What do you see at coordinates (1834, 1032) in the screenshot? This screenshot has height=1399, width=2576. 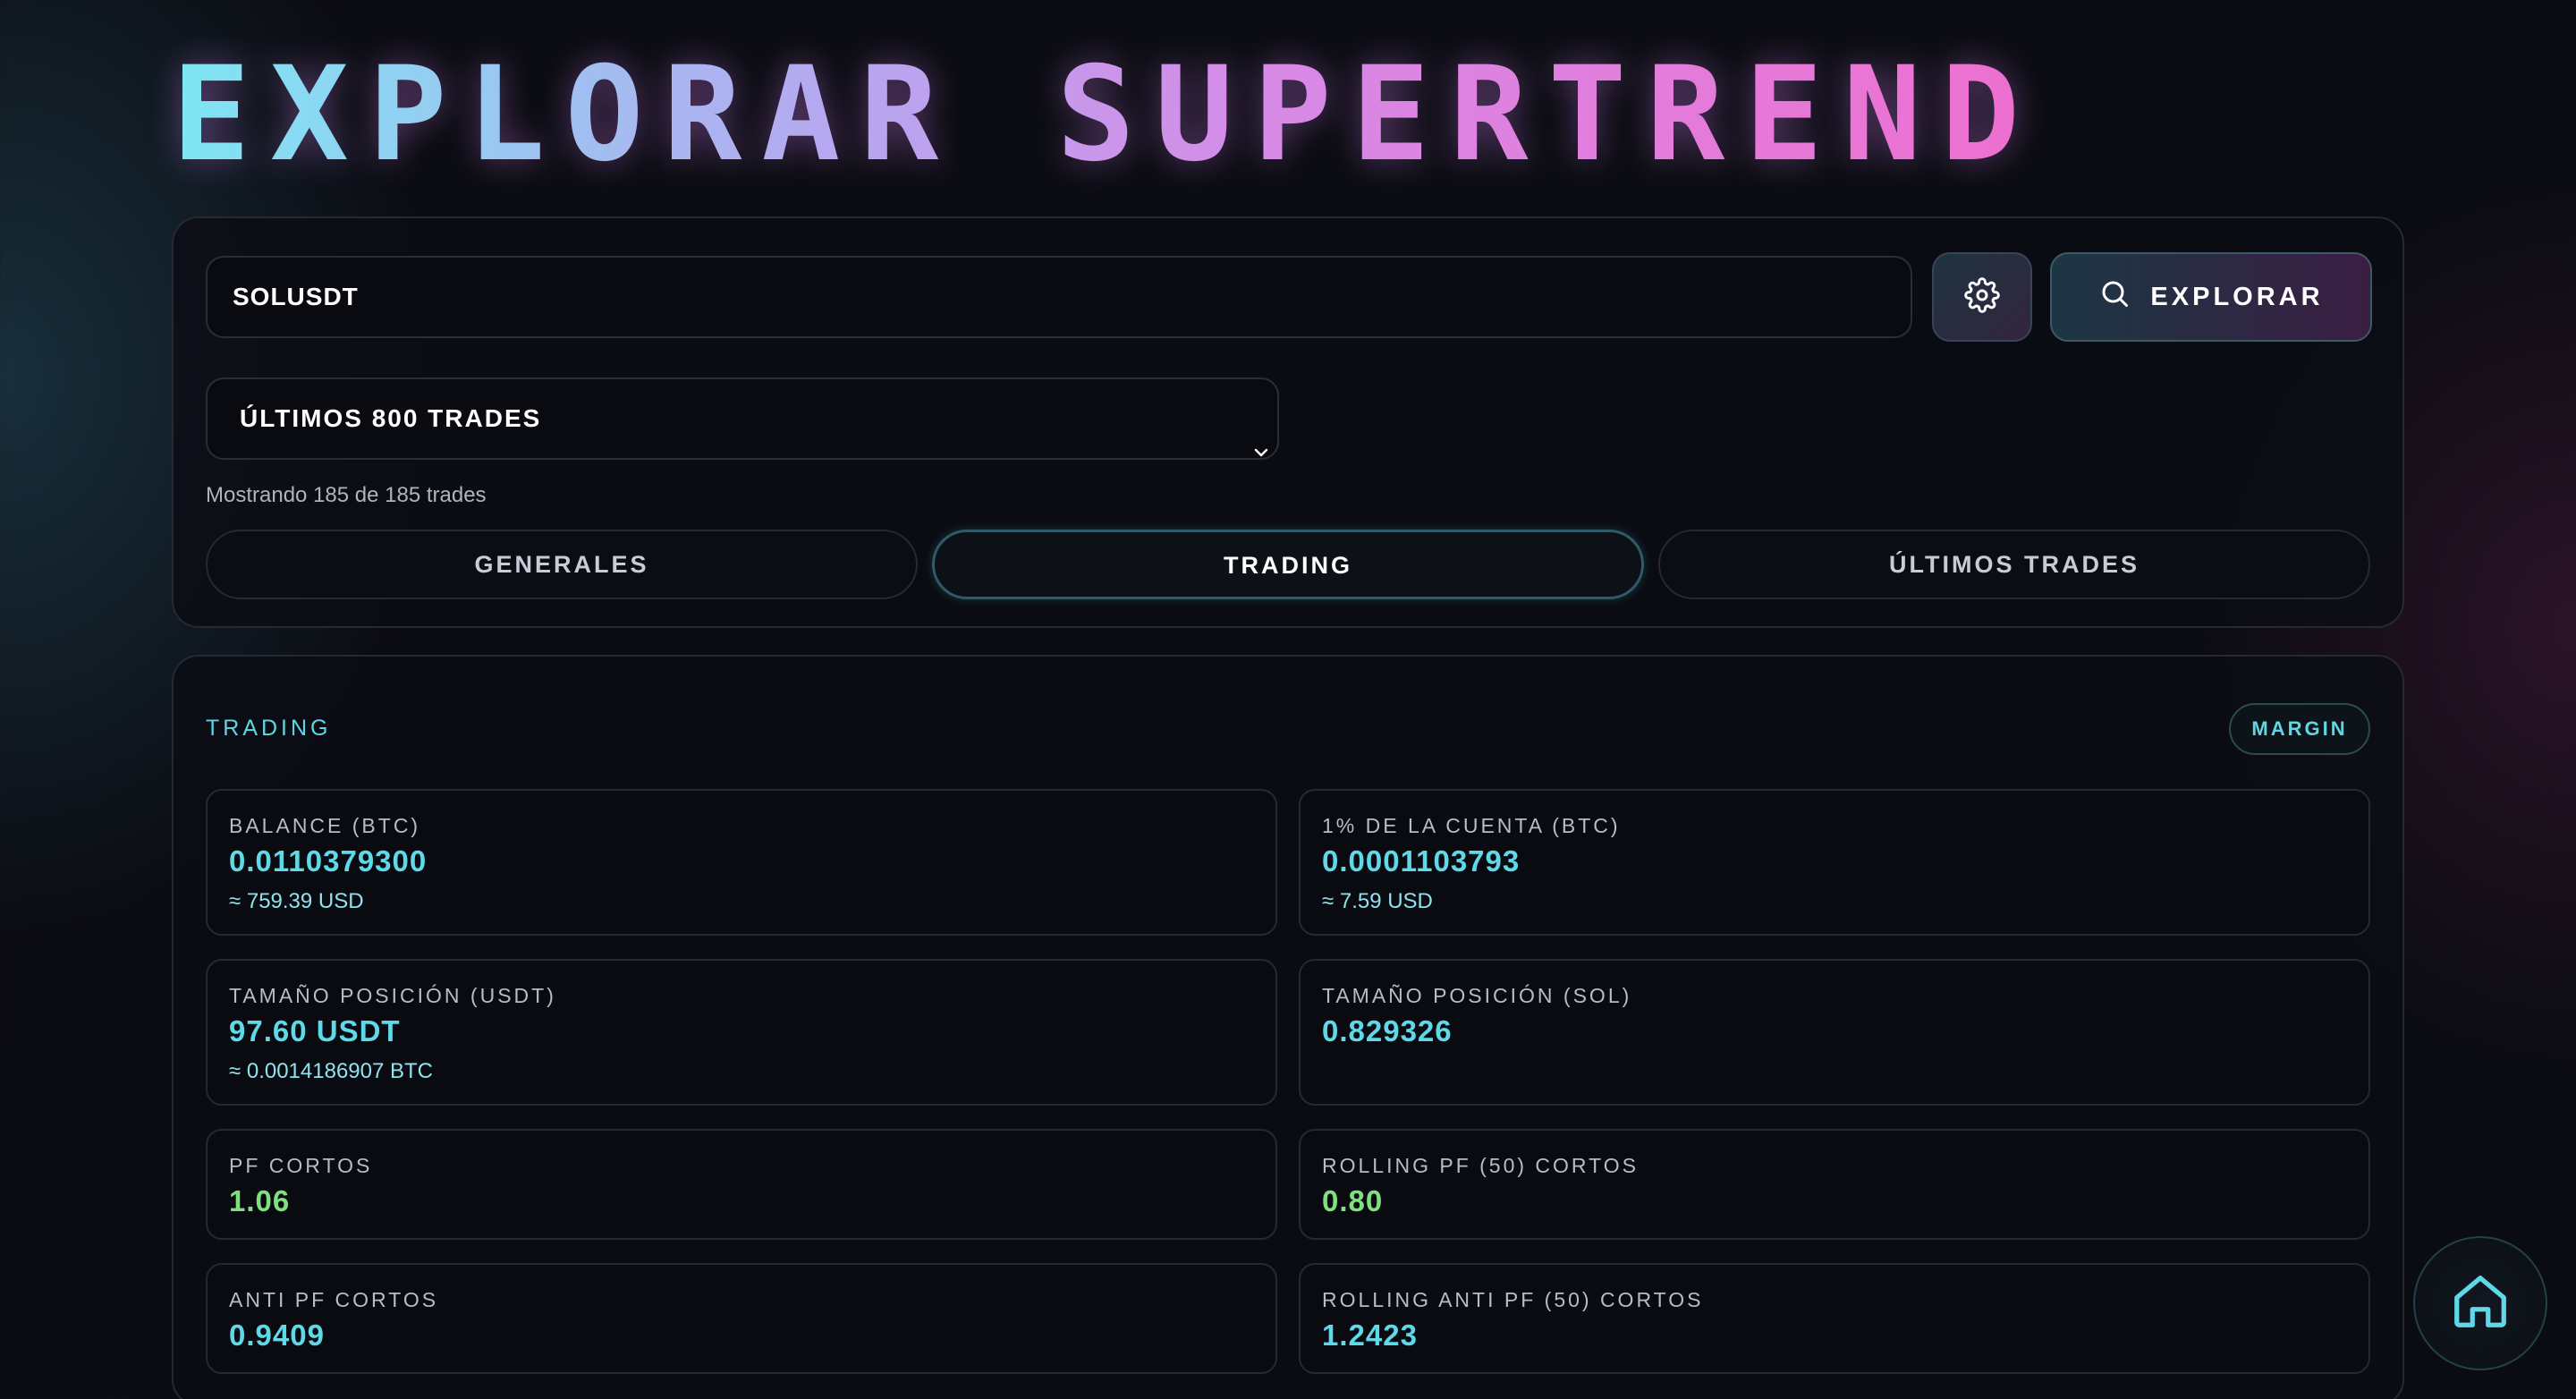 I see `stat-card-position-sol: TAMAÑO POSICIÓN (SOL) 0.829326` at bounding box center [1834, 1032].